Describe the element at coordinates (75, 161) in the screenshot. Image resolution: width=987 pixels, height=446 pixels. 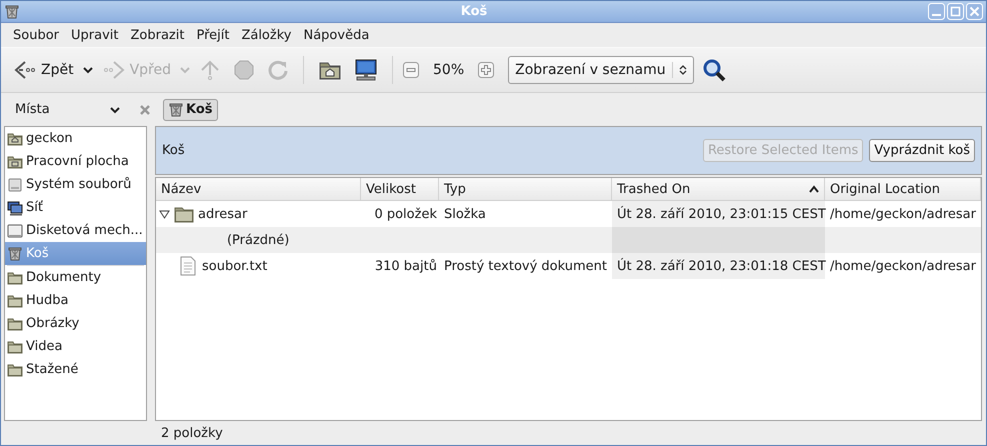
I see `sidebar-item: Pracovní plocha` at that location.